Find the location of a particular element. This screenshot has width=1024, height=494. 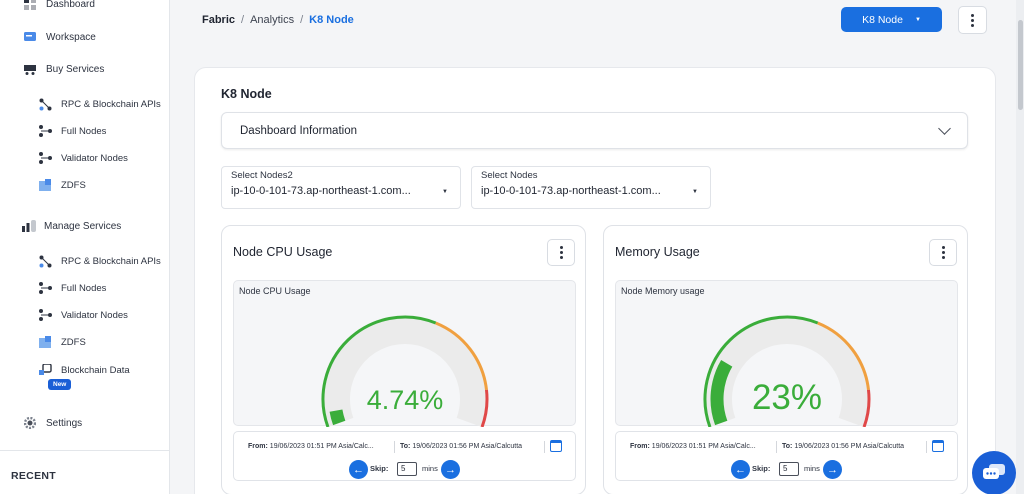

sidebar-item-rpc-manage: RPC & Blockchain APIs is located at coordinates (100, 261).